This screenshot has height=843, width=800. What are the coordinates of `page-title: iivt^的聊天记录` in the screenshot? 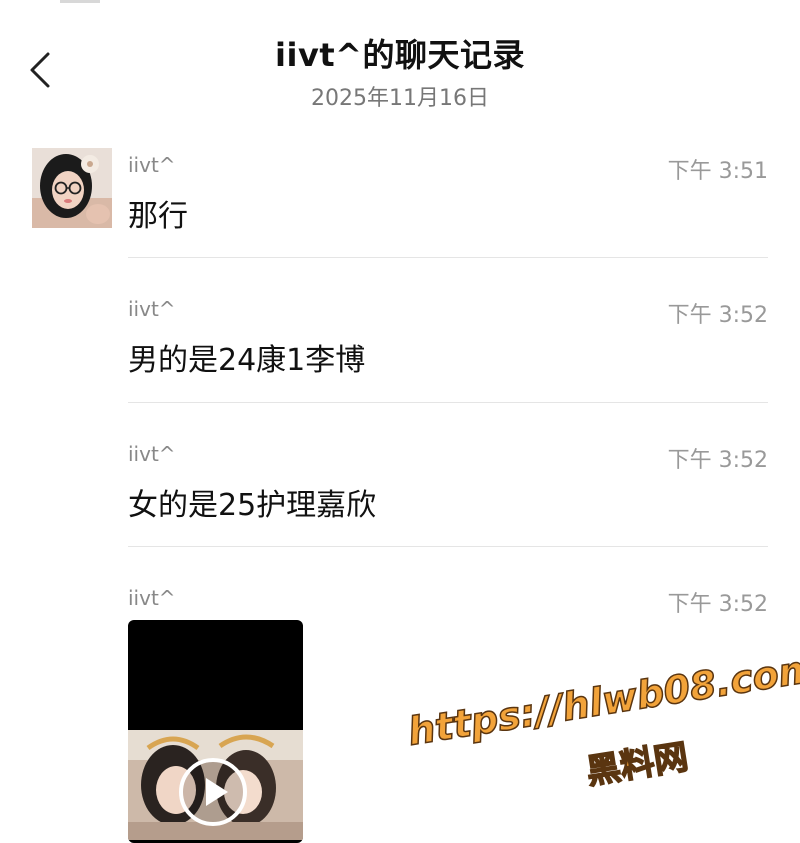 It's located at (400, 55).